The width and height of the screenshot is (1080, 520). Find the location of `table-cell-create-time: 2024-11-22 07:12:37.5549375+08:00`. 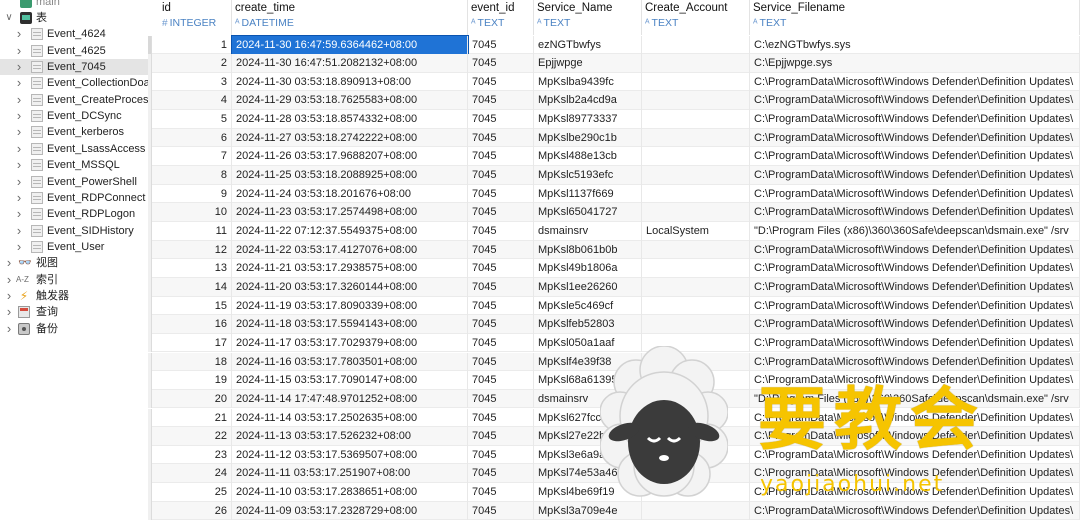

table-cell-create-time: 2024-11-22 07:12:37.5549375+08:00 is located at coordinates (350, 231).